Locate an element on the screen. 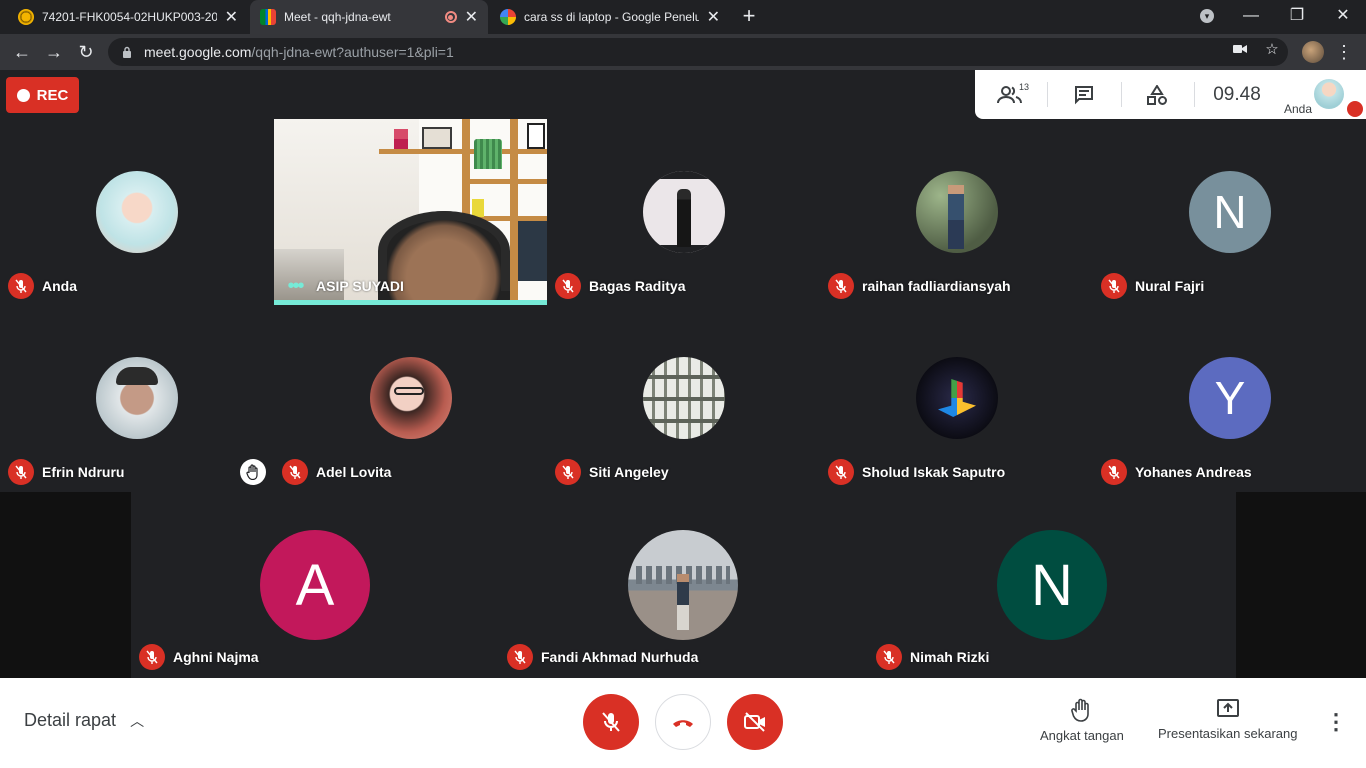 Image resolution: width=1366 pixels, height=768 pixels. avatar-letter: A is located at coordinates (315, 585).